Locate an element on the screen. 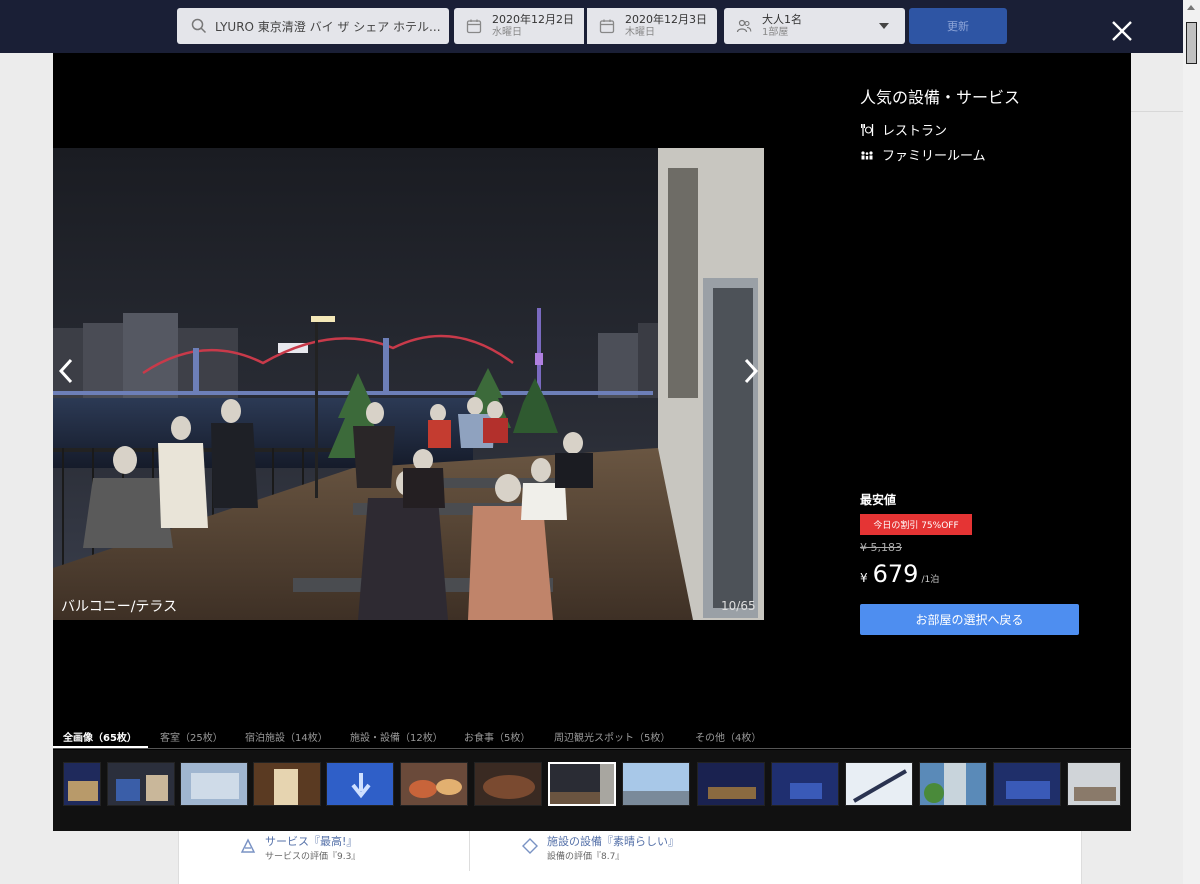  price-unit: /1泊 is located at coordinates (930, 580).